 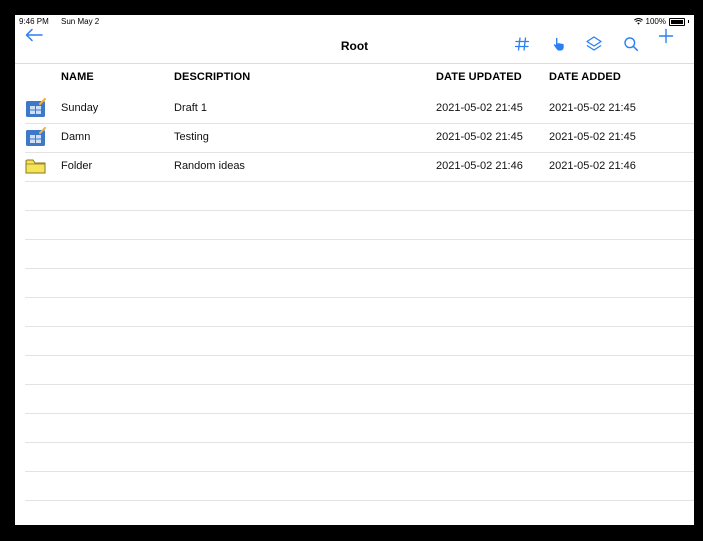 What do you see at coordinates (76, 137) in the screenshot?
I see `row-name: Damn` at bounding box center [76, 137].